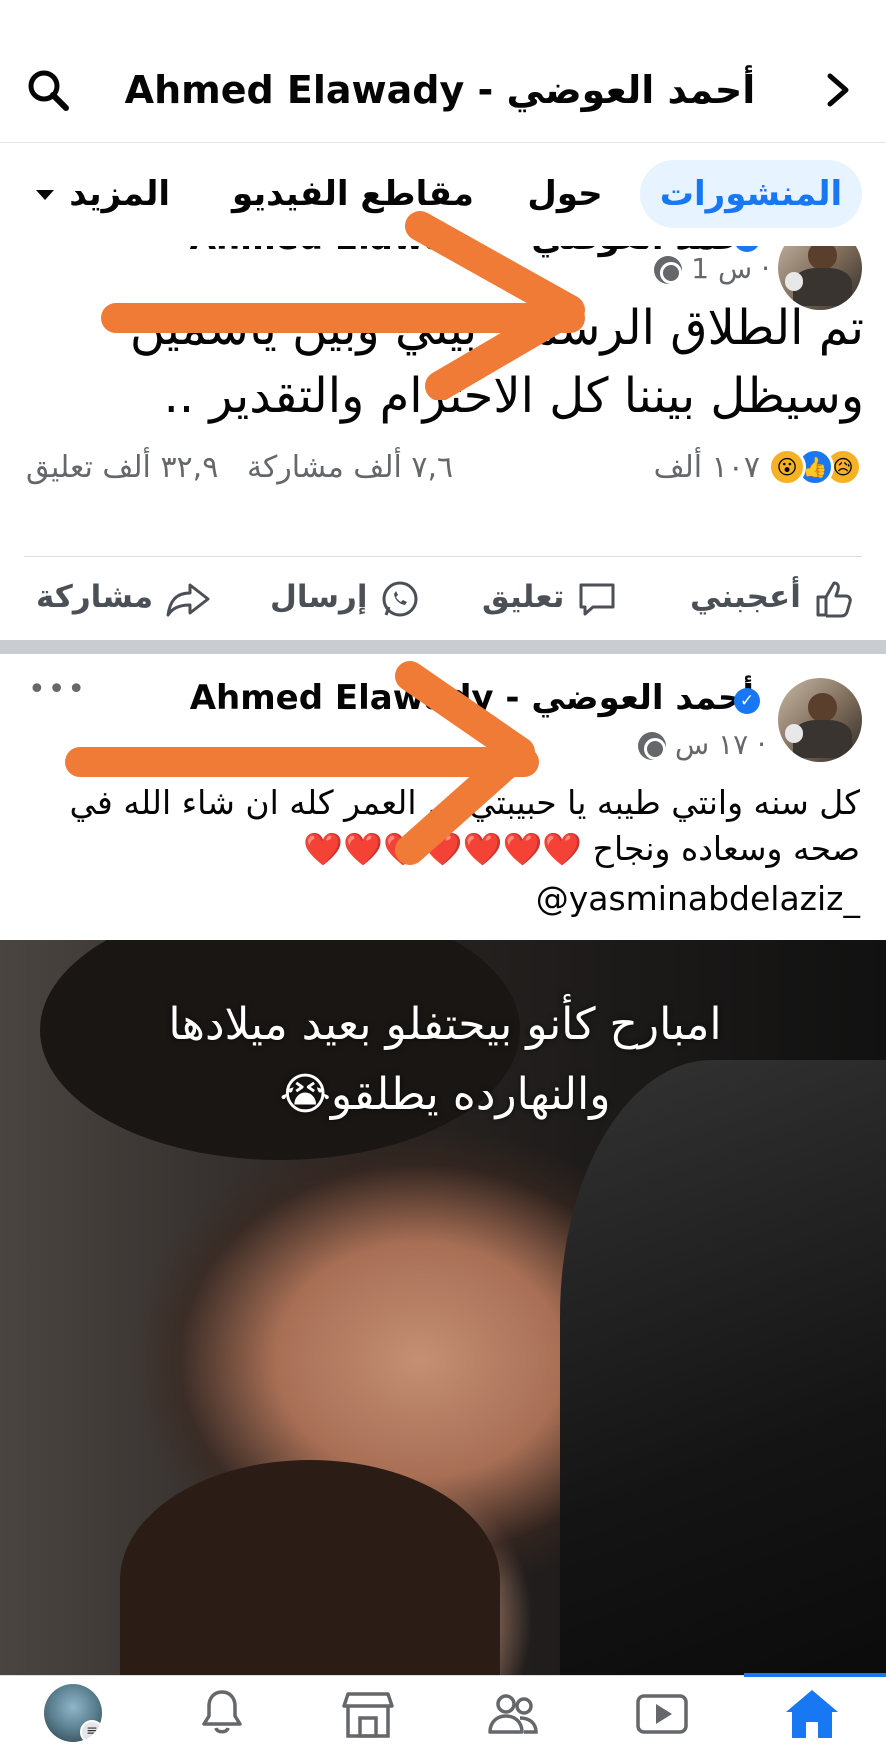  I want to click on profile-menu-avatar: ≡, so click(73, 1713).